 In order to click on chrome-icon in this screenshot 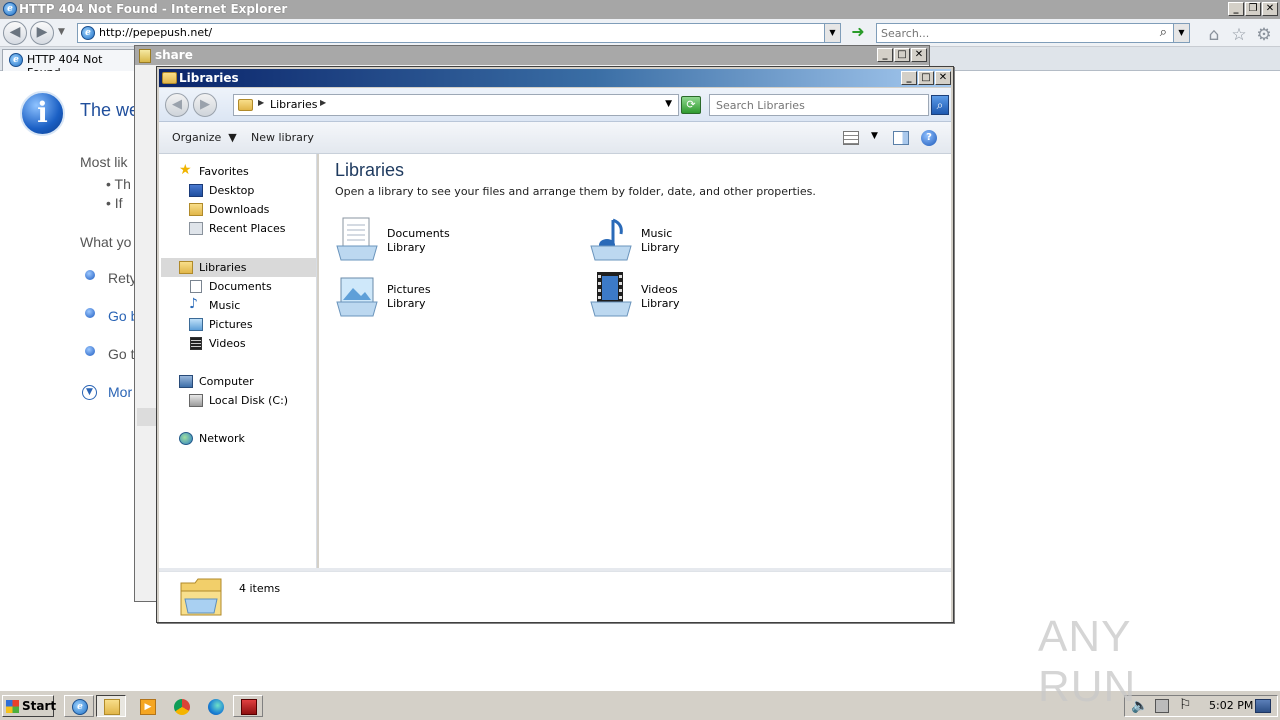, I will do `click(182, 707)`.